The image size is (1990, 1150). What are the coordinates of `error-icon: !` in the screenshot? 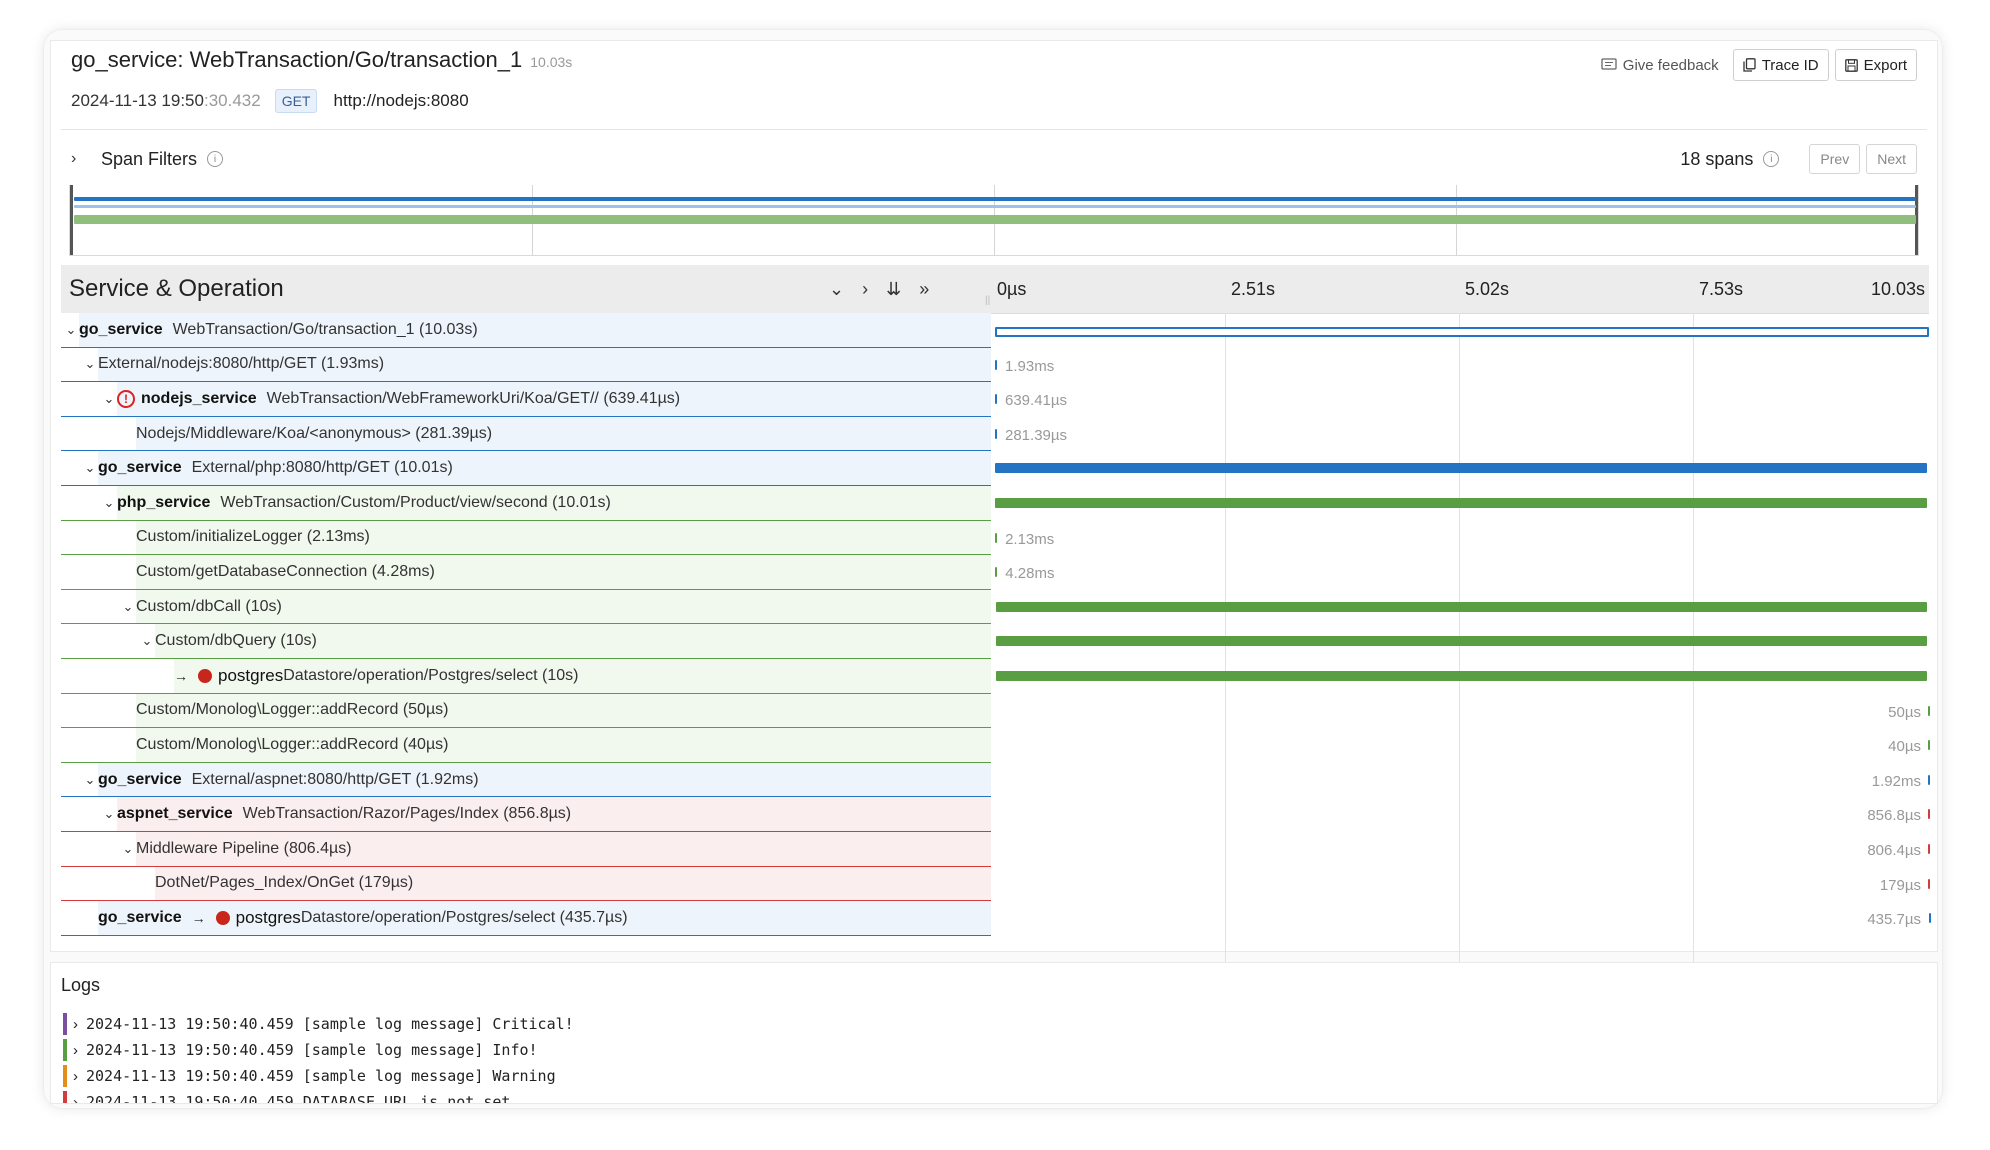 It's located at (126, 398).